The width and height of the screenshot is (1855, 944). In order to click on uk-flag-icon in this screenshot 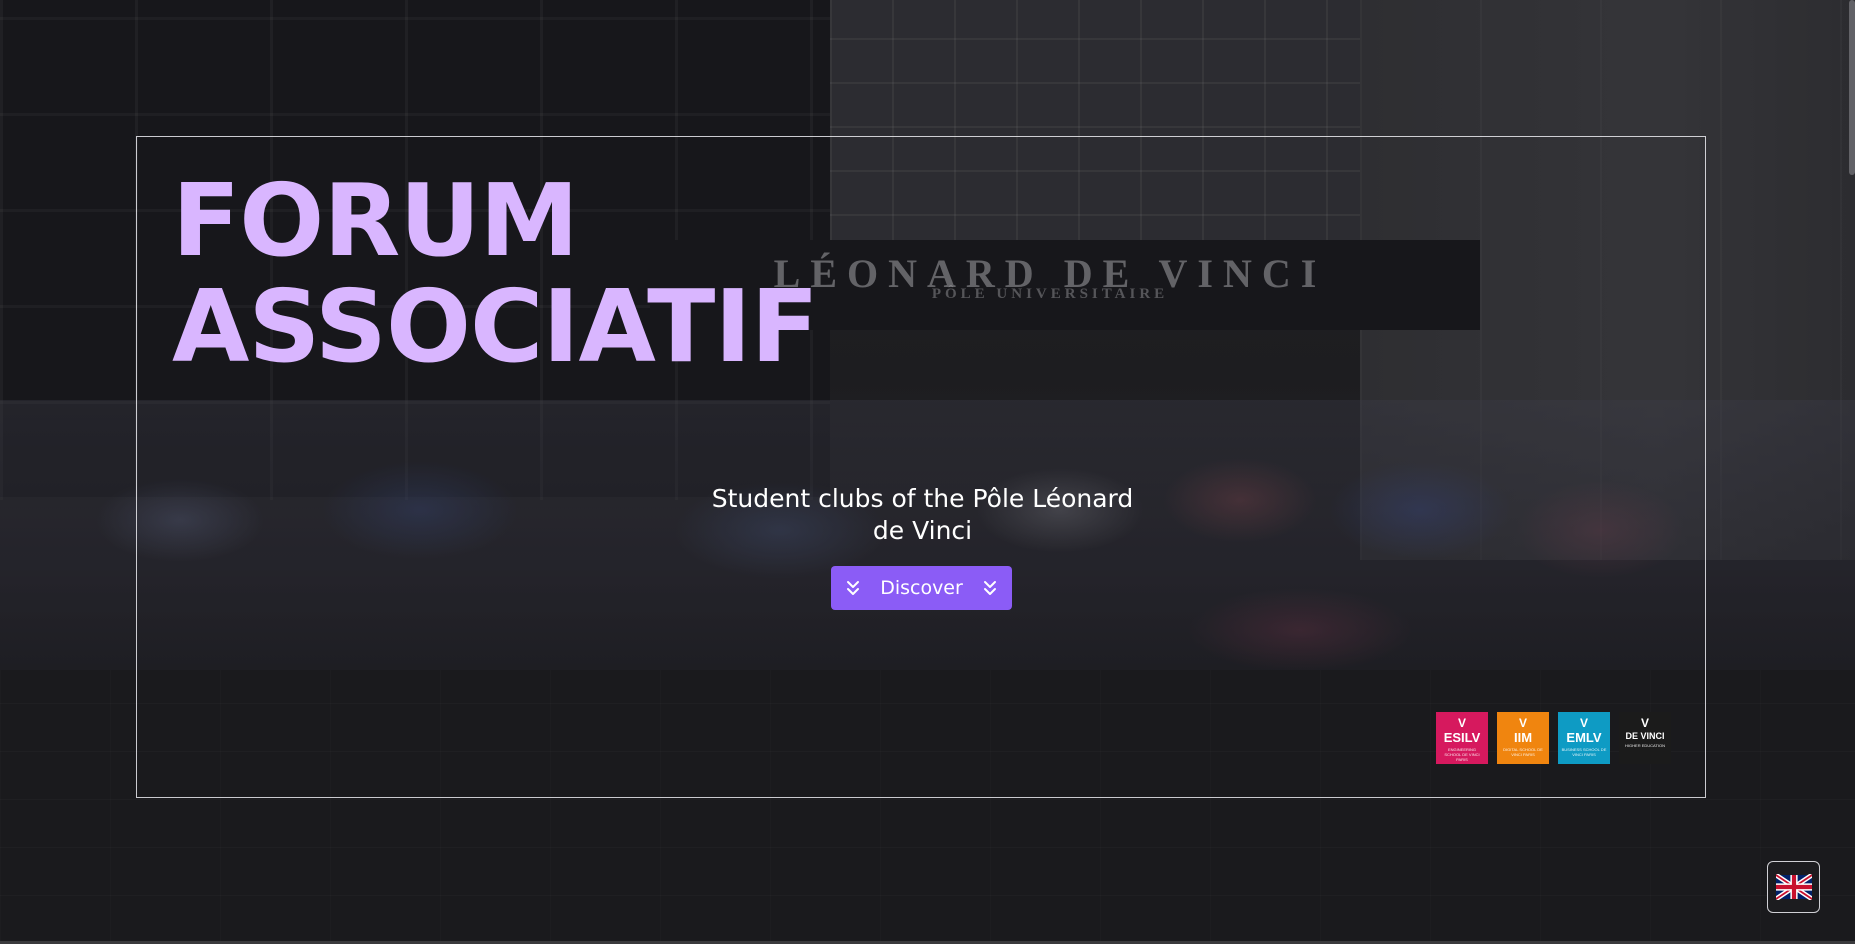, I will do `click(1793, 887)`.